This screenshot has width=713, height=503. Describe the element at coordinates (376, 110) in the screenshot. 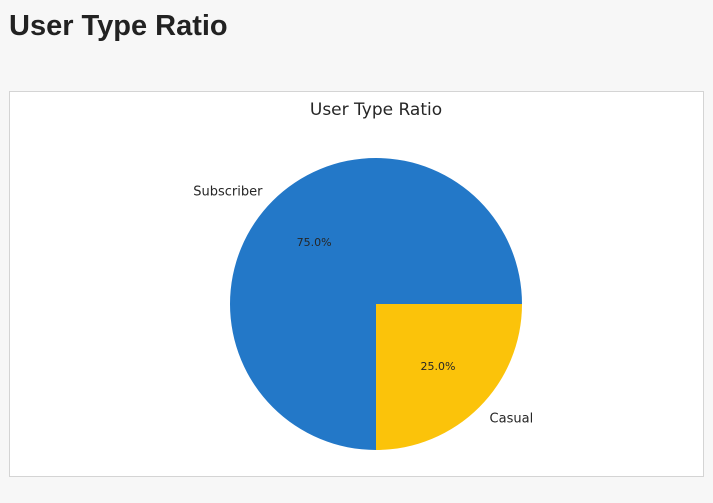

I see `chart-title: User Type Ratio` at that location.